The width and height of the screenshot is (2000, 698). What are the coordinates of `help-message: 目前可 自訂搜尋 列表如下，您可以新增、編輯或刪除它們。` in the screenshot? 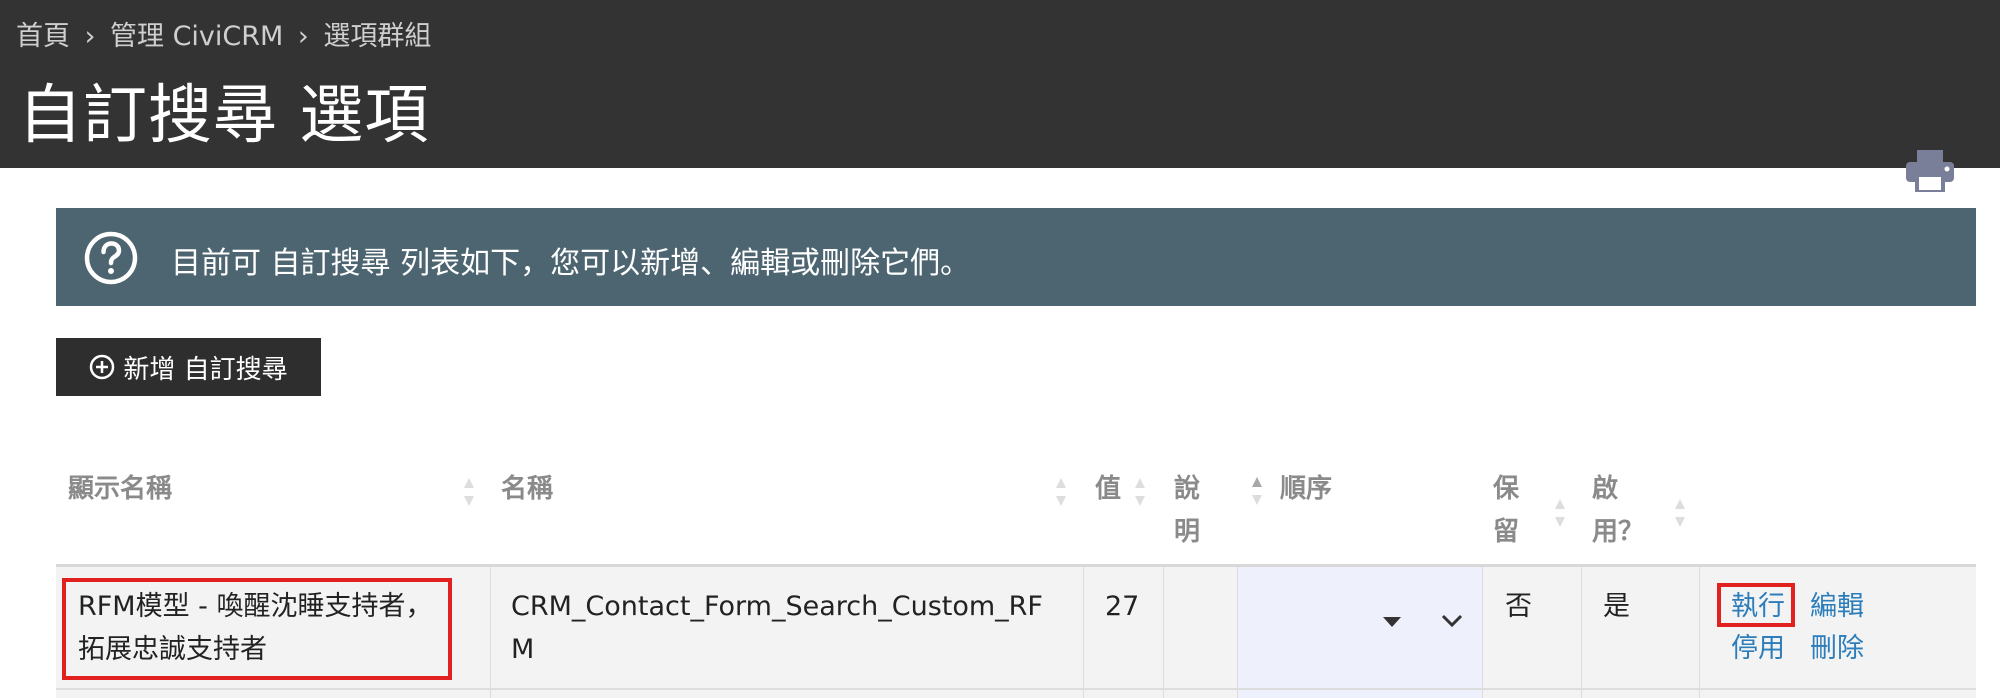 It's located at (1016, 257).